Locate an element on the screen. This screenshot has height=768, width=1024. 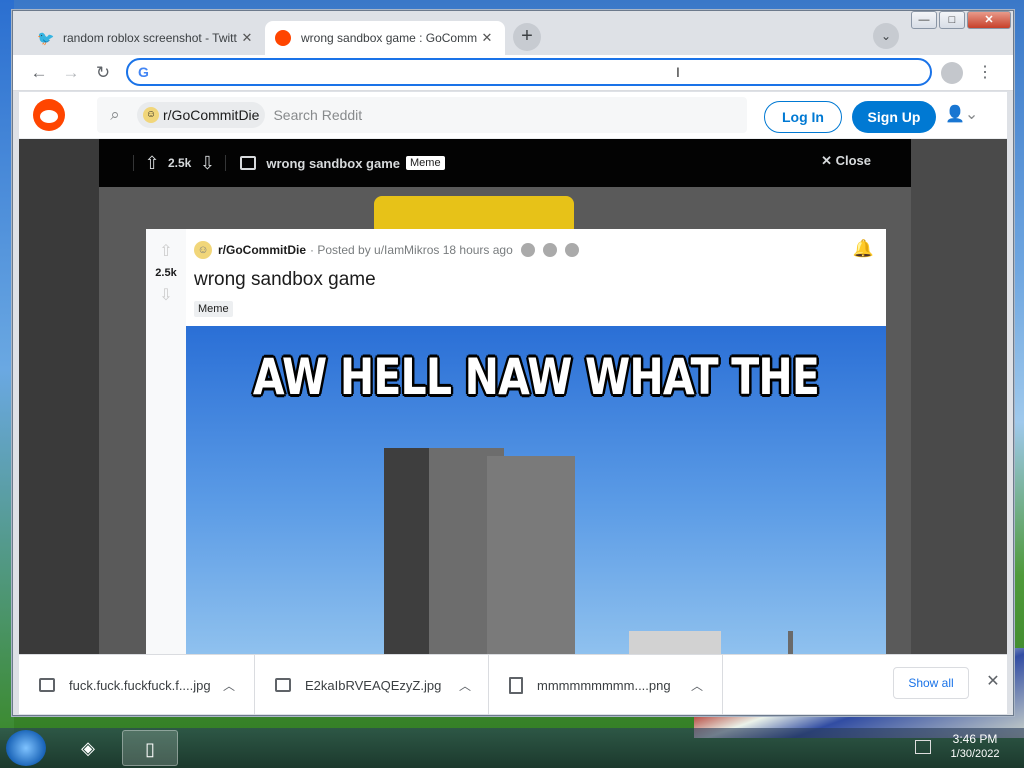
close-overlay-button: ✕ Close is located at coordinates (846, 161).